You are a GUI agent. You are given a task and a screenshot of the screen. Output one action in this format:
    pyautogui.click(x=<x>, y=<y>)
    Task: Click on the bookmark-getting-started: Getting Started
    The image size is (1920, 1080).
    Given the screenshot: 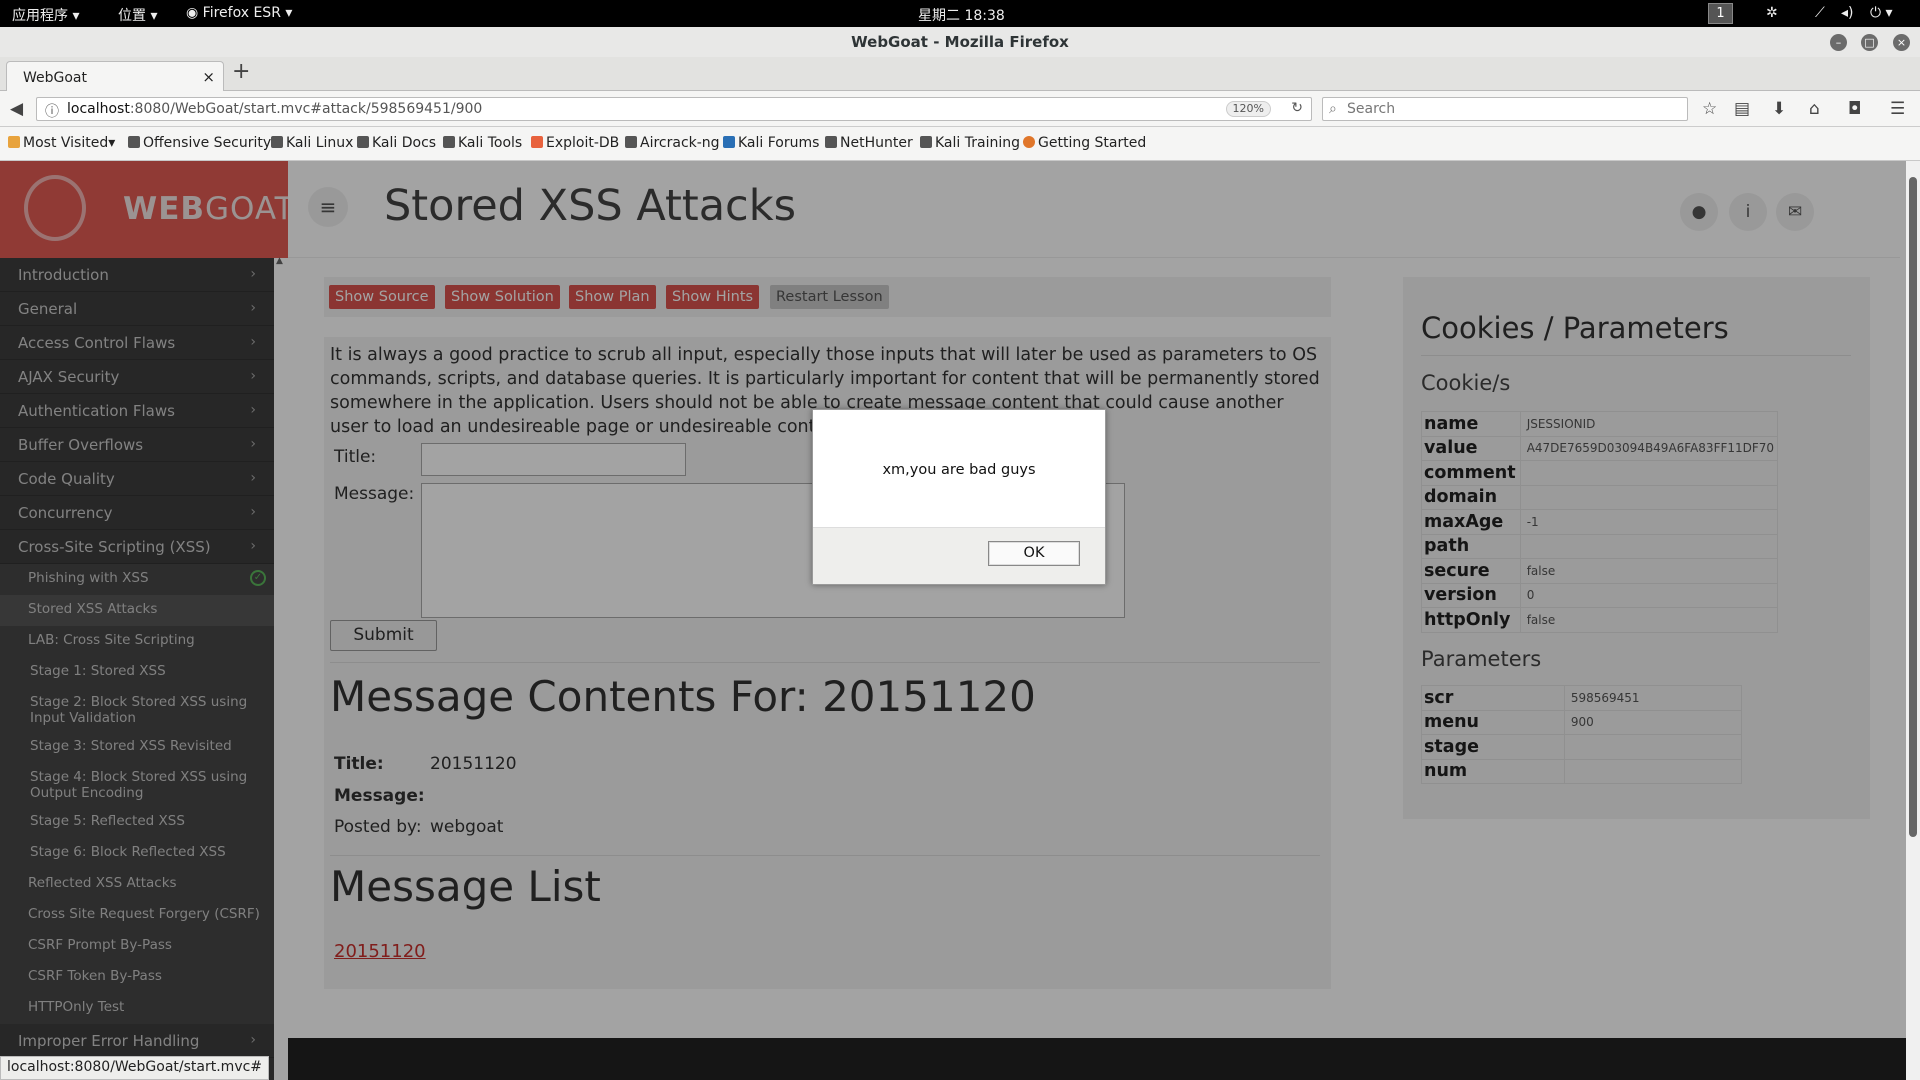 What is the action you would take?
    pyautogui.click(x=1084, y=143)
    